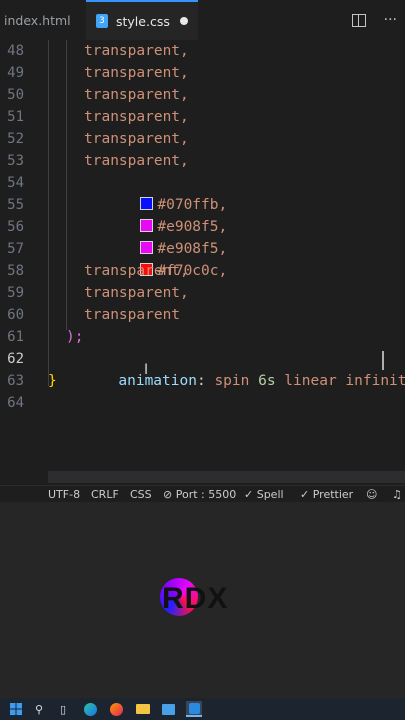  What do you see at coordinates (250, 494) in the screenshot?
I see `check-icon: ✓` at bounding box center [250, 494].